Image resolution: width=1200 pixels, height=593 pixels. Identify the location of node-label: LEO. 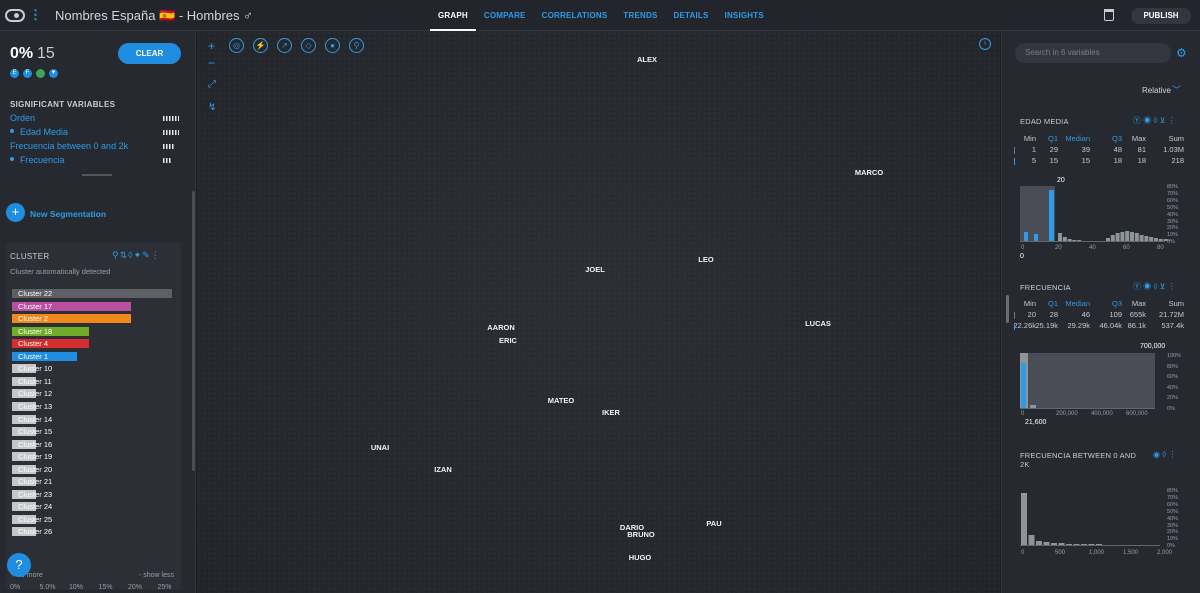
(705, 259).